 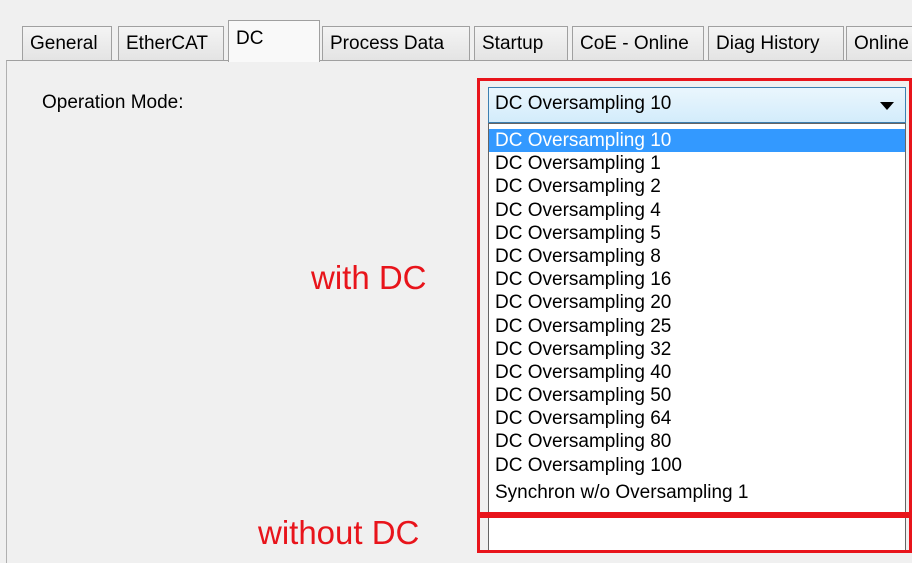 What do you see at coordinates (697, 372) in the screenshot?
I see `option-dc-oversampling-40: DC Oversampling 40` at bounding box center [697, 372].